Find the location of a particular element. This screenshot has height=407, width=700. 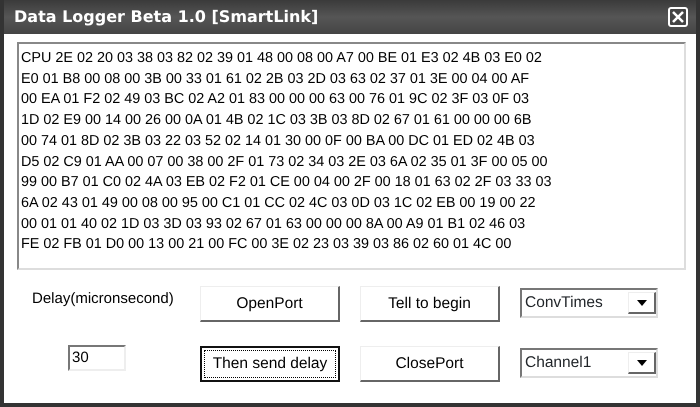

button: OpenPort is located at coordinates (270, 304).